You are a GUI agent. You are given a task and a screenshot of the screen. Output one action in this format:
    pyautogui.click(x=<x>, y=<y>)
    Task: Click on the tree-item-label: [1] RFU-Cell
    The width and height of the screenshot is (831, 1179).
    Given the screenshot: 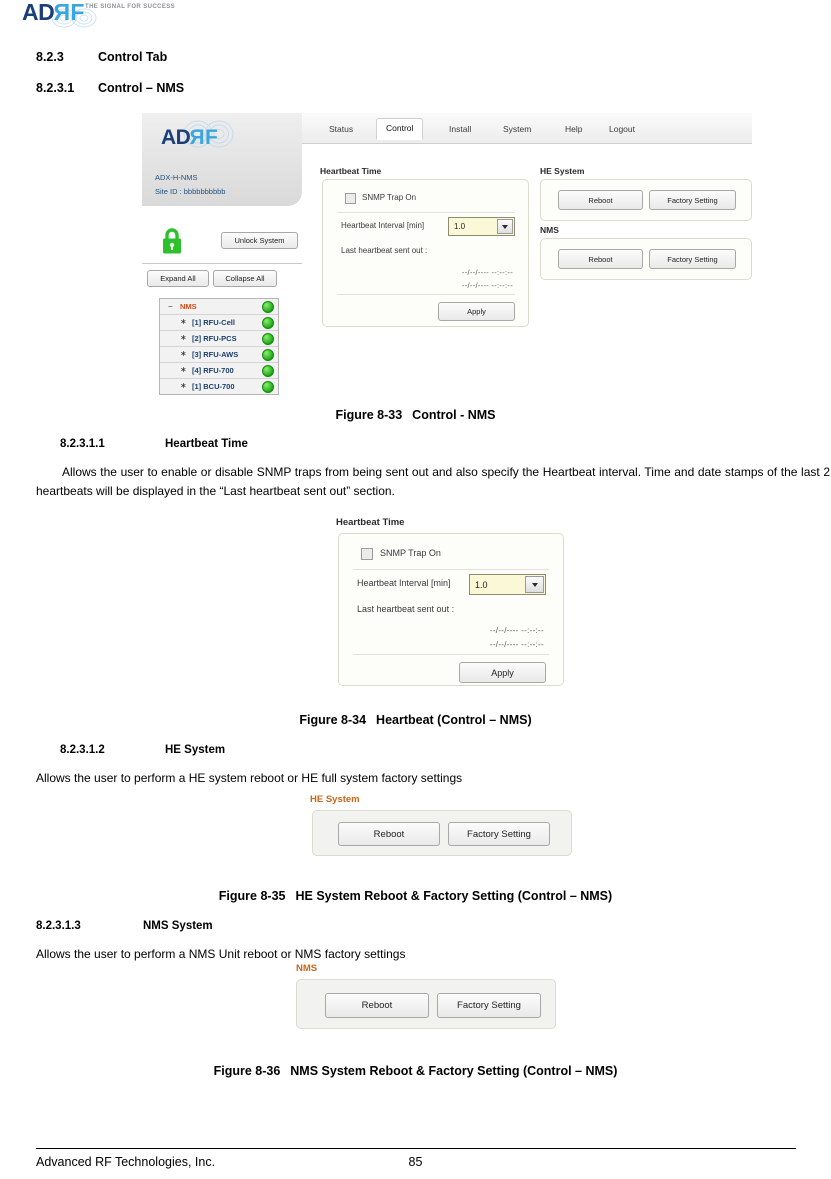 What is the action you would take?
    pyautogui.click(x=213, y=322)
    